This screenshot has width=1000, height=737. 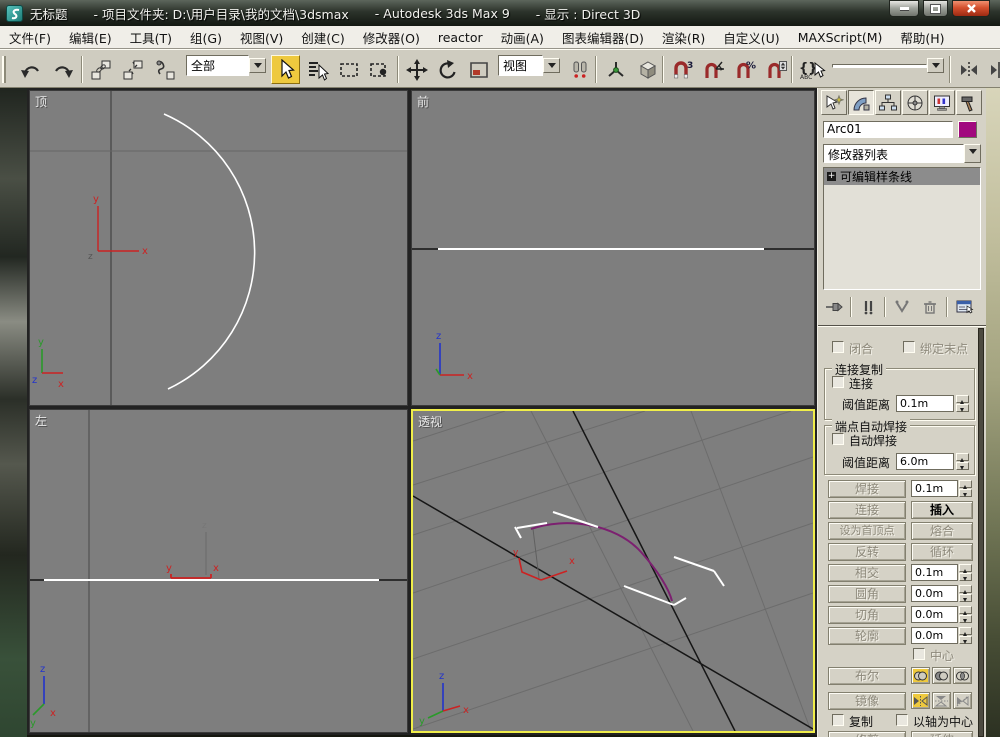 I want to click on undo-button, so click(x=30, y=69).